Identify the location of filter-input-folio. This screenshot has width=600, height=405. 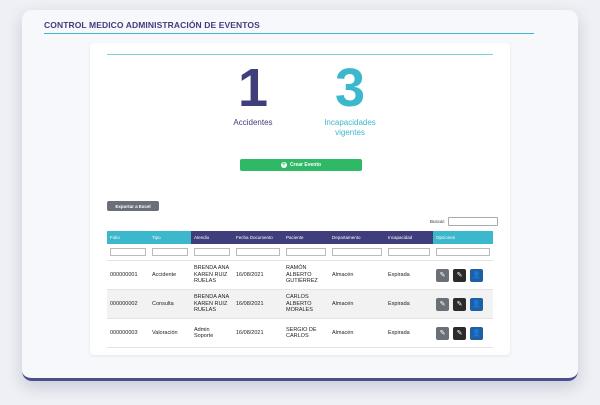
(128, 252).